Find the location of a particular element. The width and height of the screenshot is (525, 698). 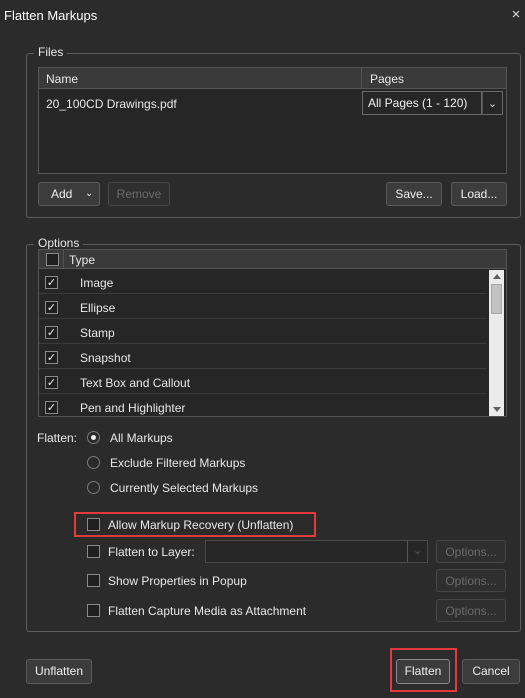

column-header-pages: Pages is located at coordinates (387, 79).